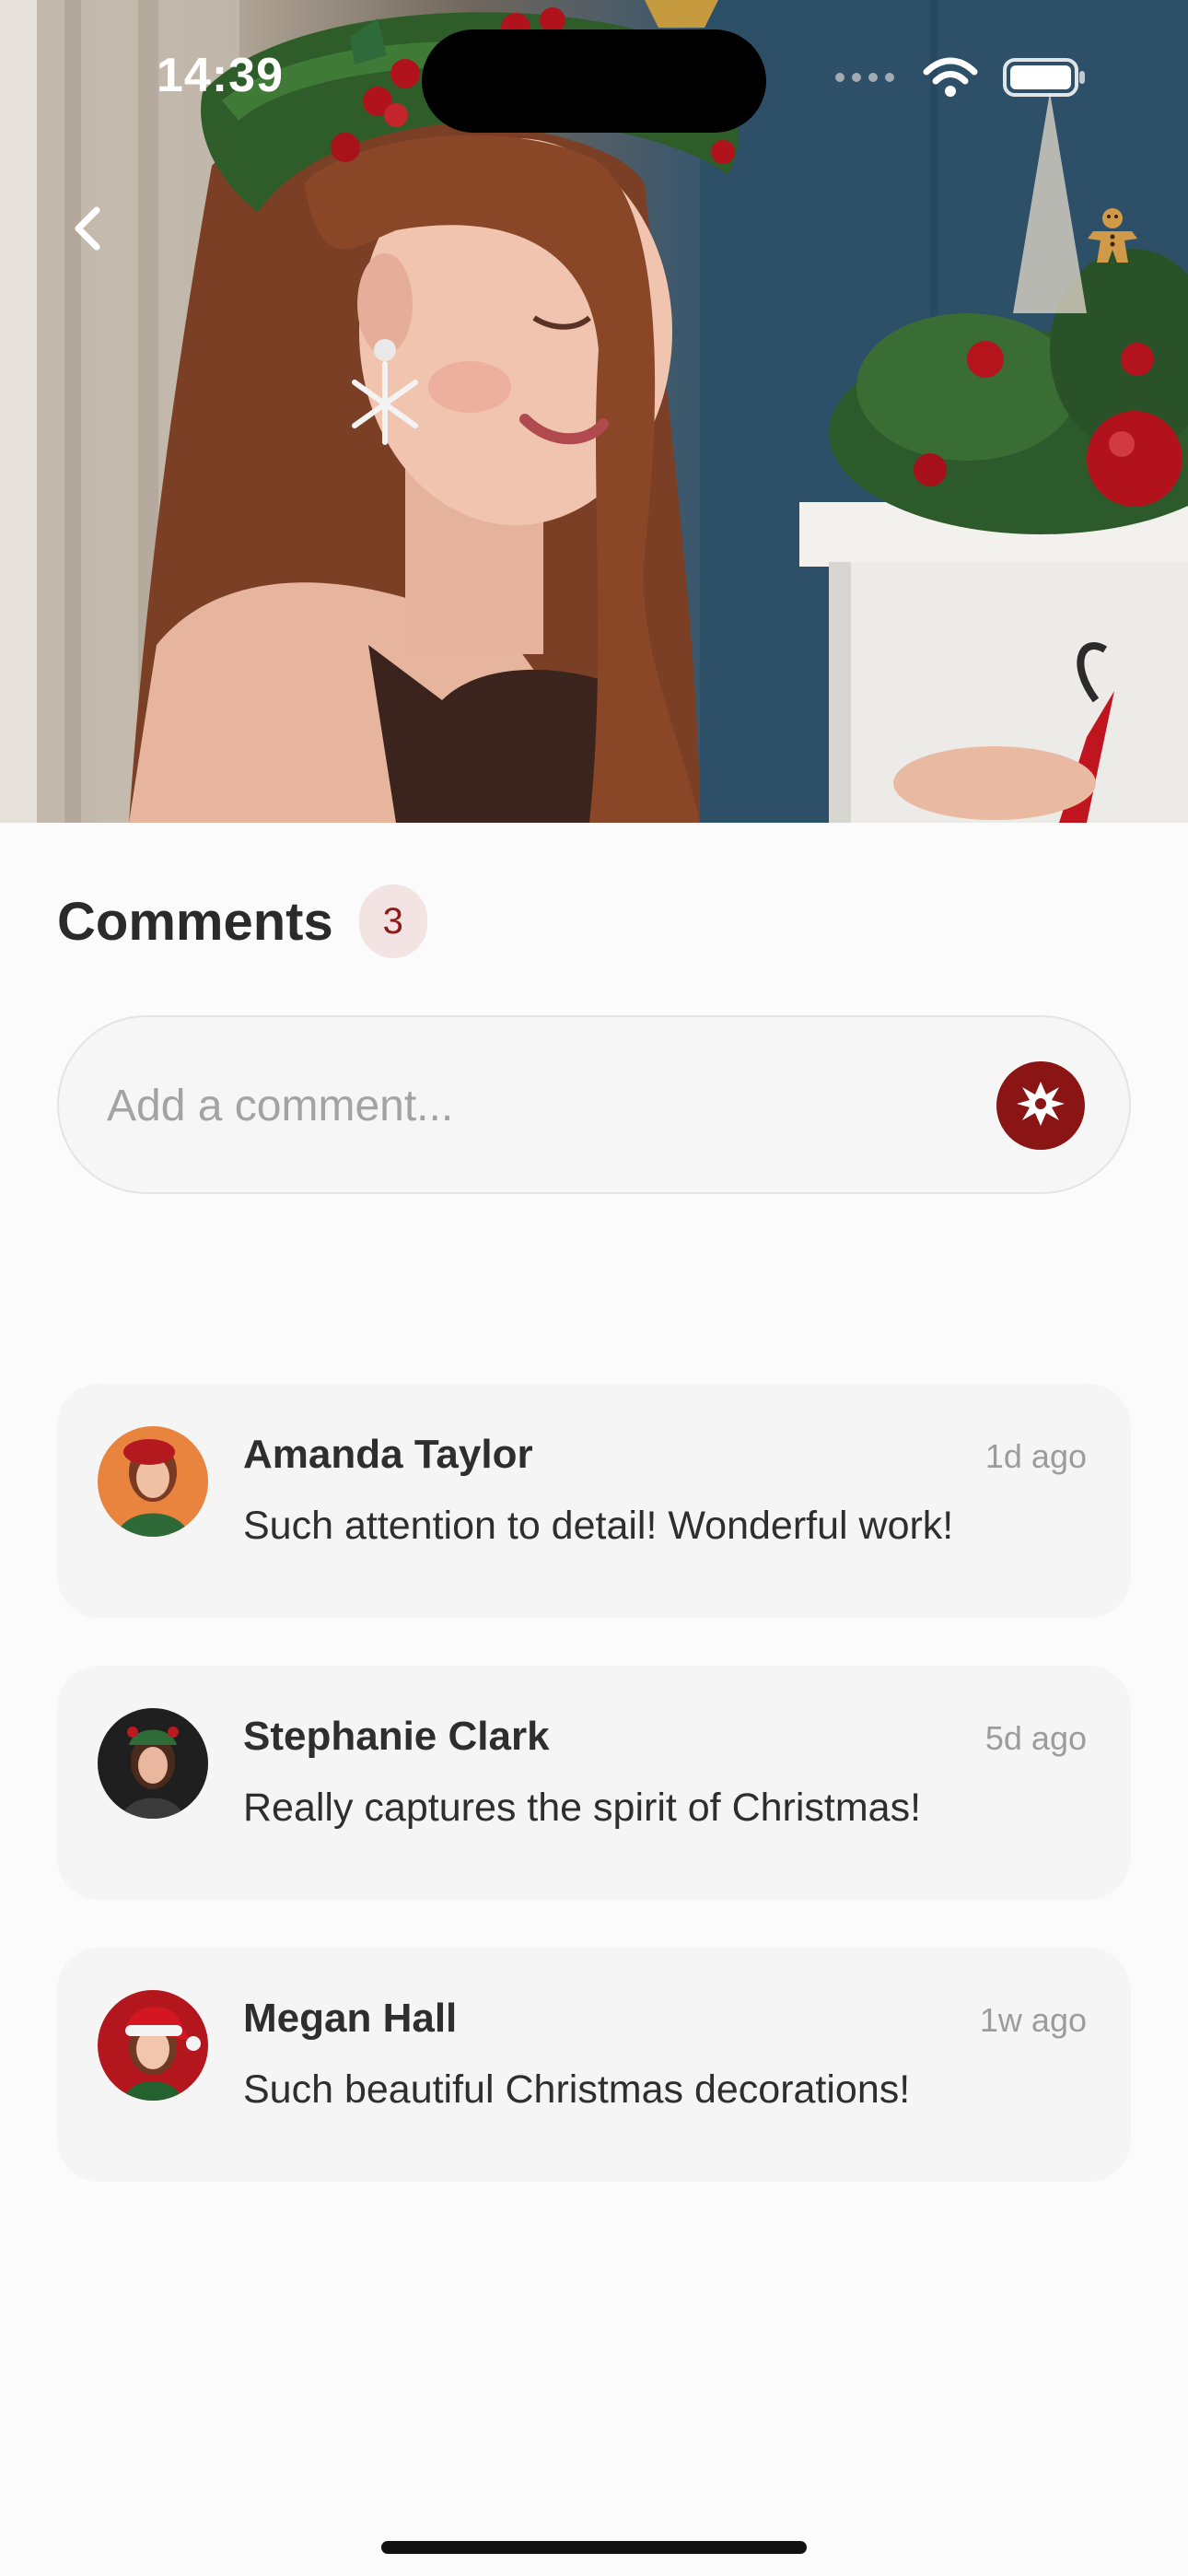 This screenshot has width=1188, height=2576. I want to click on comment-text: Really captures the spirit of Christmas!, so click(582, 1808).